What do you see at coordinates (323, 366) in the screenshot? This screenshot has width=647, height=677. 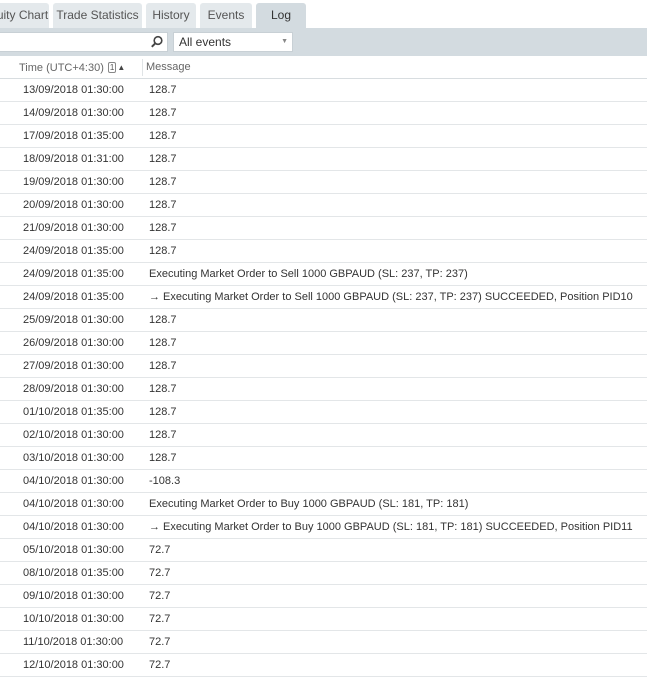 I see `table-row: 27/09/2018 01:30:00 128.7` at bounding box center [323, 366].